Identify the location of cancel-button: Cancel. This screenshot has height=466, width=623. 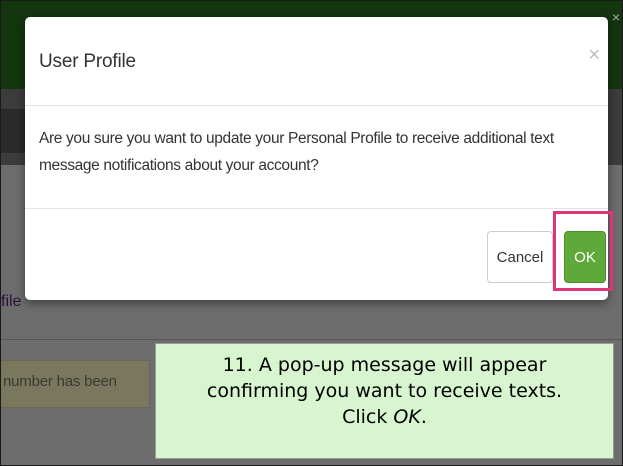
(520, 257).